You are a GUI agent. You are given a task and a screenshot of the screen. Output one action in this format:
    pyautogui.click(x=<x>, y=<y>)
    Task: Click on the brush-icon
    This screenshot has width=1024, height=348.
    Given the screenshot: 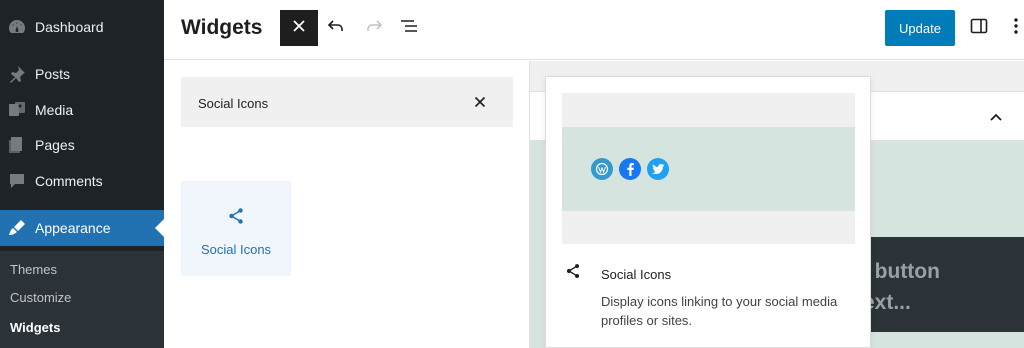 What is the action you would take?
    pyautogui.click(x=17, y=228)
    